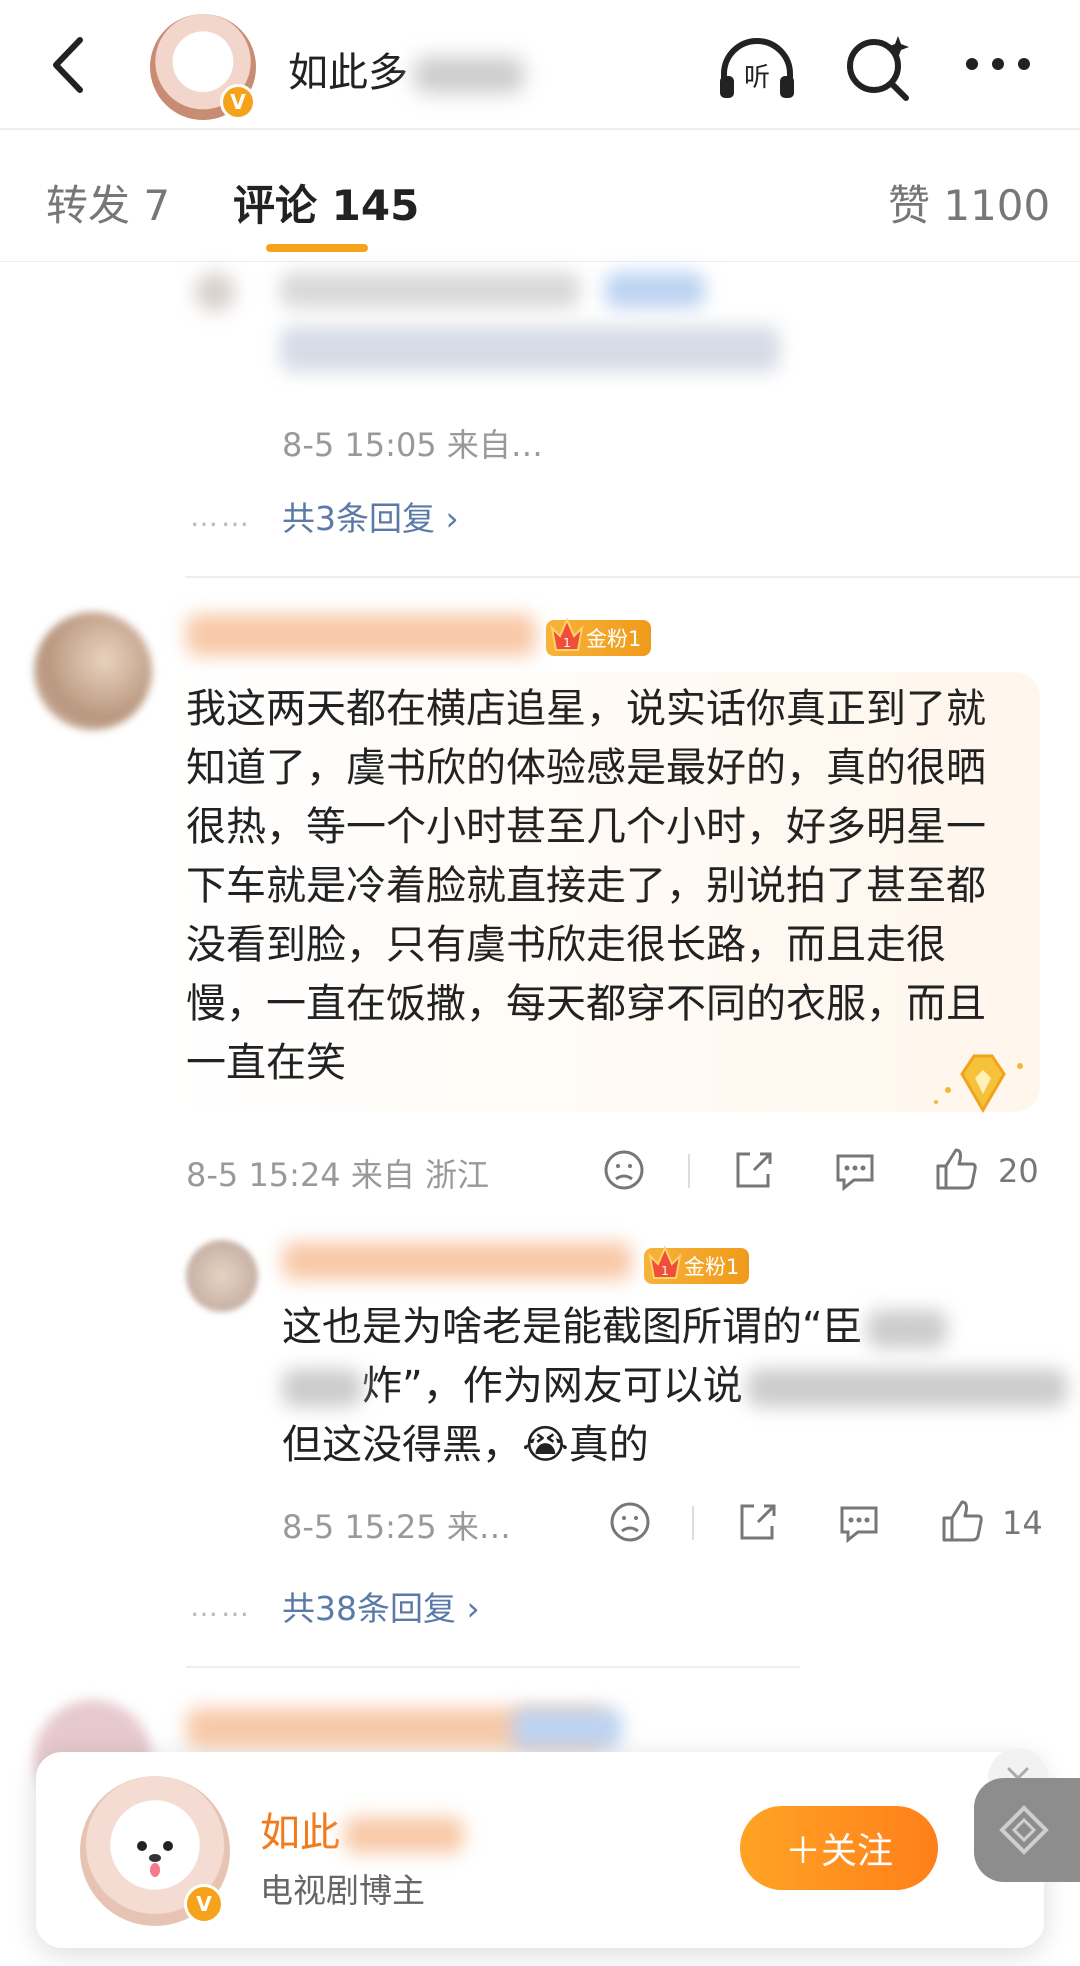  Describe the element at coordinates (203, 67) in the screenshot. I see `author-avatar: V` at that location.